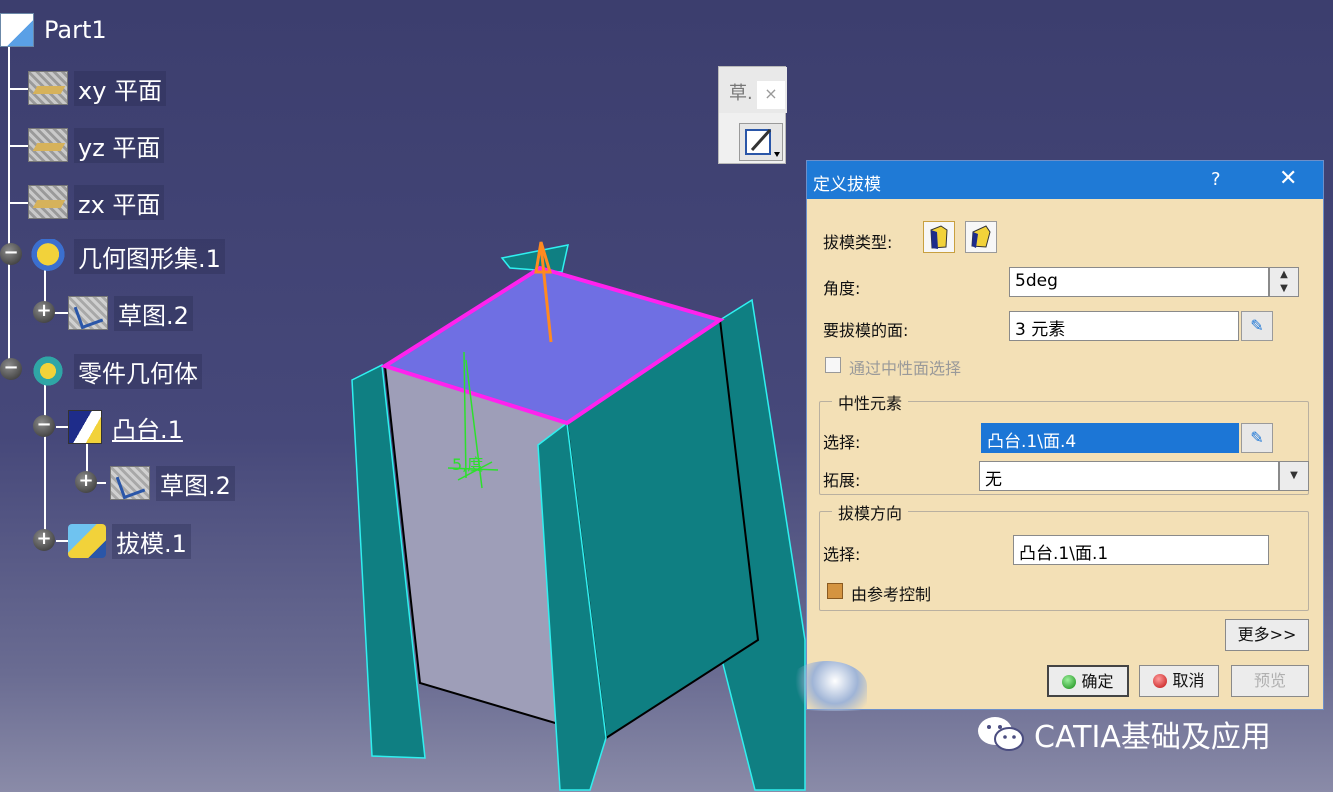 The height and width of the screenshot is (792, 1333). I want to click on angle-spinner: ▲ ▼, so click(1284, 282).